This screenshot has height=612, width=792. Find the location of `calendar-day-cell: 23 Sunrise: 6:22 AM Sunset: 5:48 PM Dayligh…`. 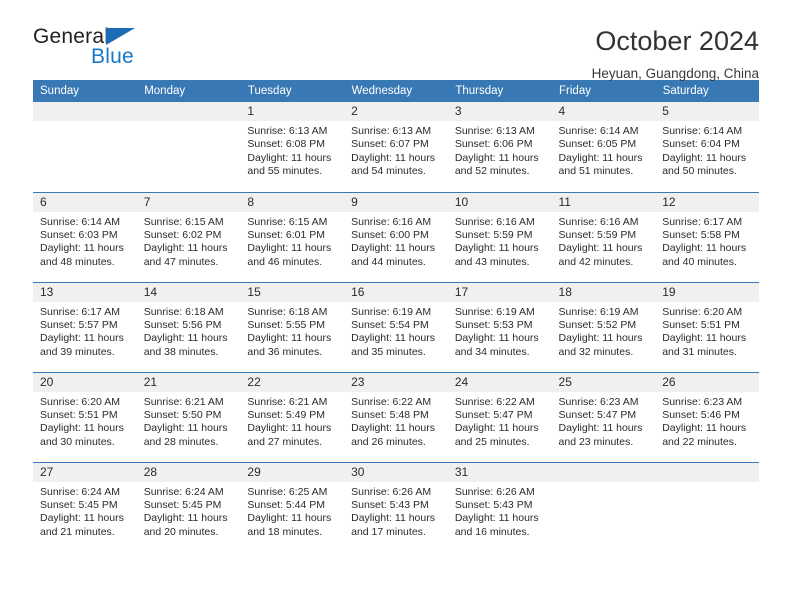

calendar-day-cell: 23 Sunrise: 6:22 AM Sunset: 5:48 PM Dayligh… is located at coordinates (396, 416).